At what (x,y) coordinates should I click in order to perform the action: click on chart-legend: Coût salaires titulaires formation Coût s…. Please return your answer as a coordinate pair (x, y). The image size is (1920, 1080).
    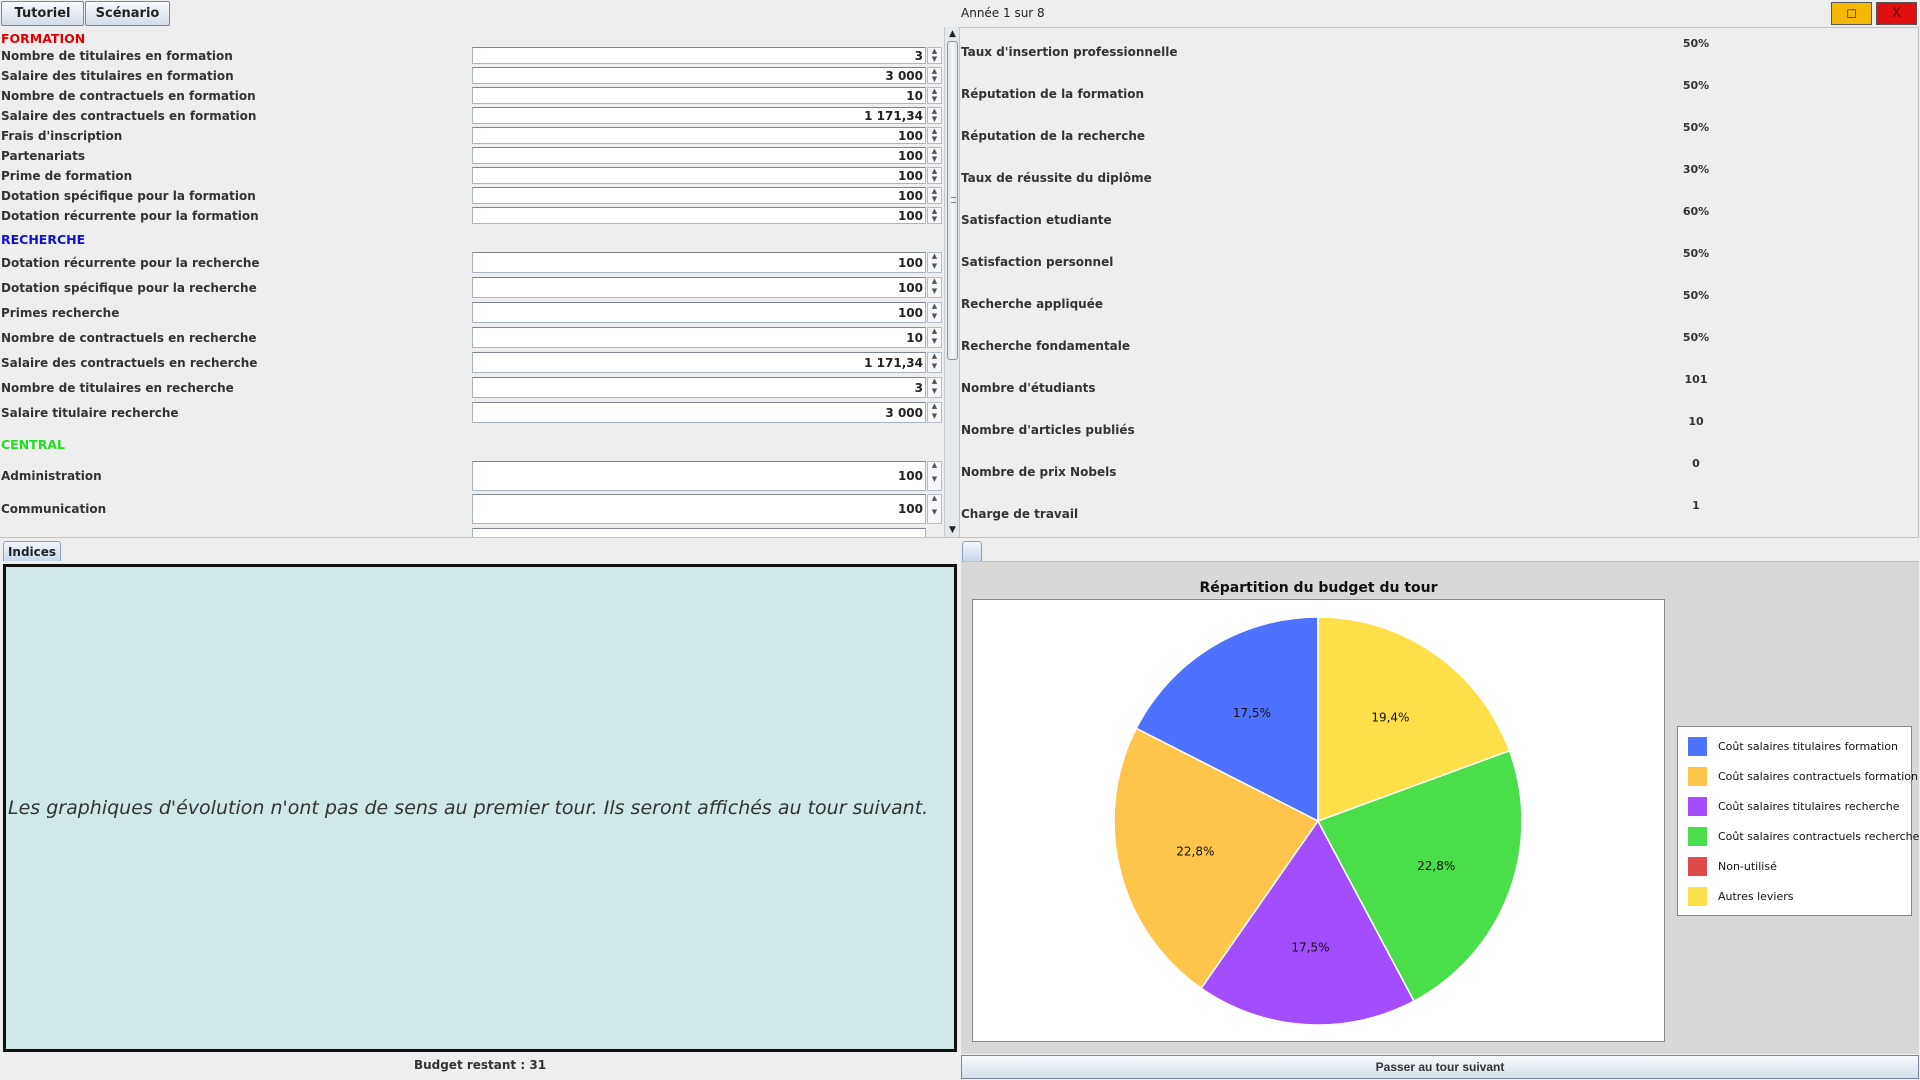
    Looking at the image, I should click on (1798, 821).